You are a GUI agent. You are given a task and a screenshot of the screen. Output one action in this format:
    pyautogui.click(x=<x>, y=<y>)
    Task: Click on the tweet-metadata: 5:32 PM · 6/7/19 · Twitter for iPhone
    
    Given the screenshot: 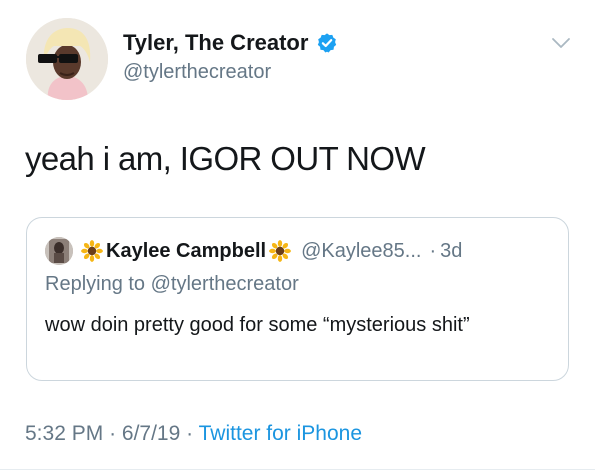 What is the action you would take?
    pyautogui.click(x=193, y=434)
    